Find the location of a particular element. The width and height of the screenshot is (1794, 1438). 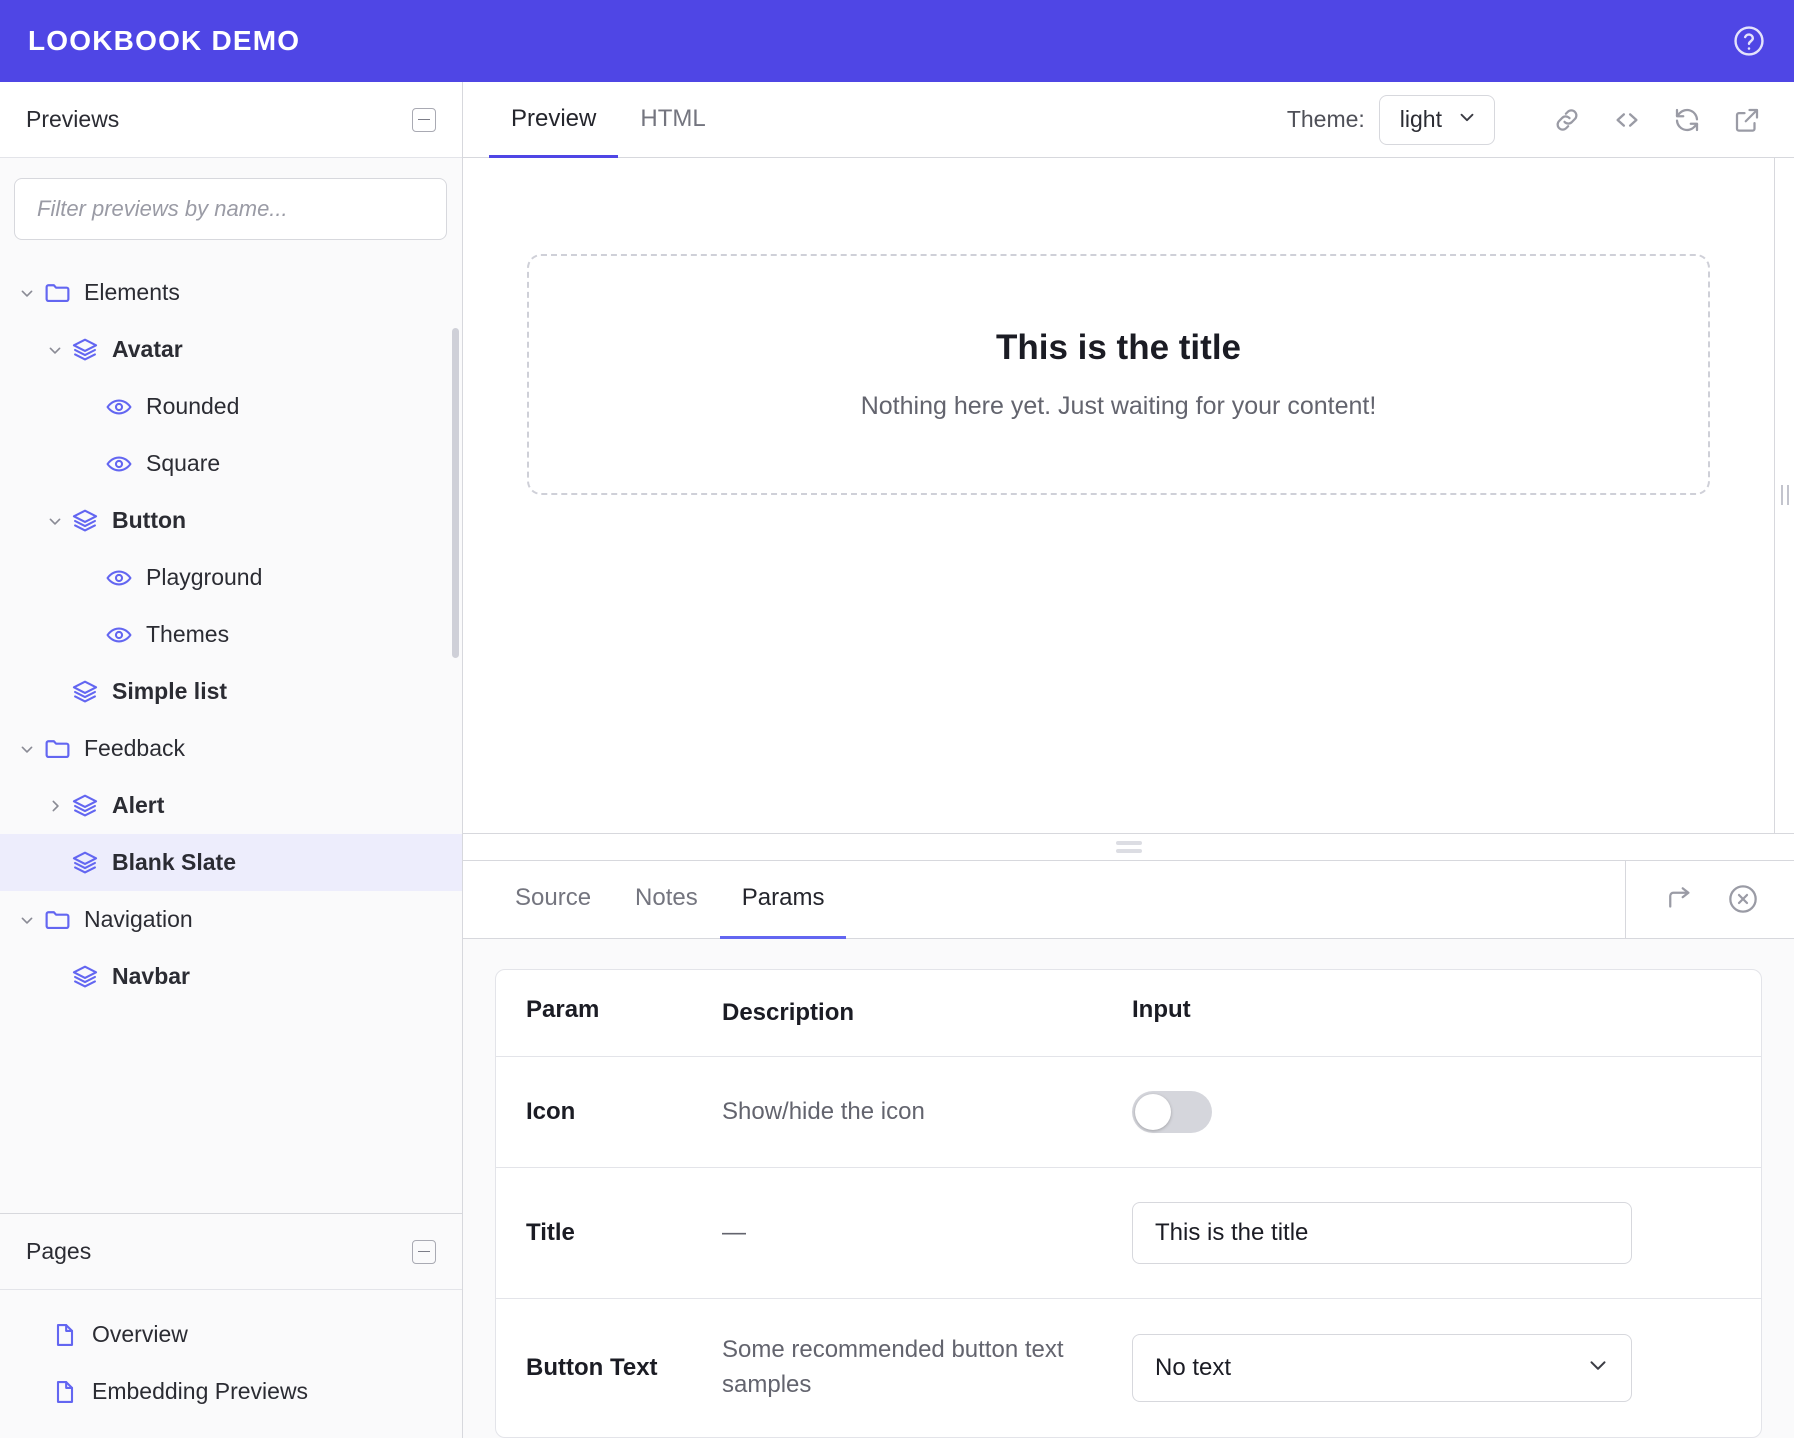

inspector-tab-notes: Notes is located at coordinates (666, 900).